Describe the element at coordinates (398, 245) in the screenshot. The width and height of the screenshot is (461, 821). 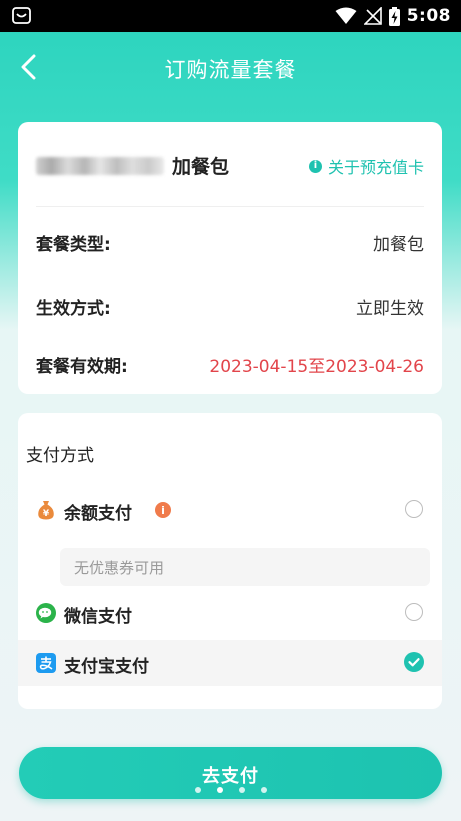
I see `package-type-value: 加餐包` at that location.